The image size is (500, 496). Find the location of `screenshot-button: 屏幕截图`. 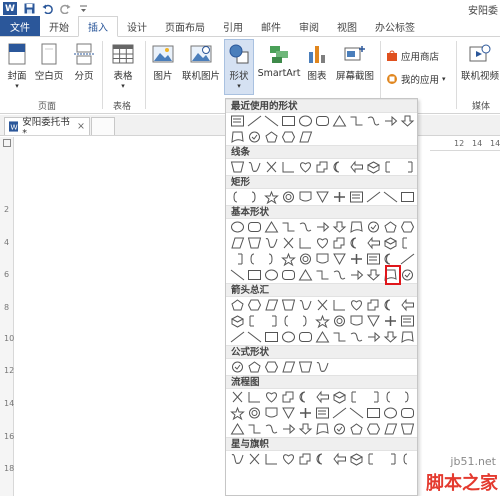

screenshot-button: 屏幕截图 is located at coordinates (355, 62).